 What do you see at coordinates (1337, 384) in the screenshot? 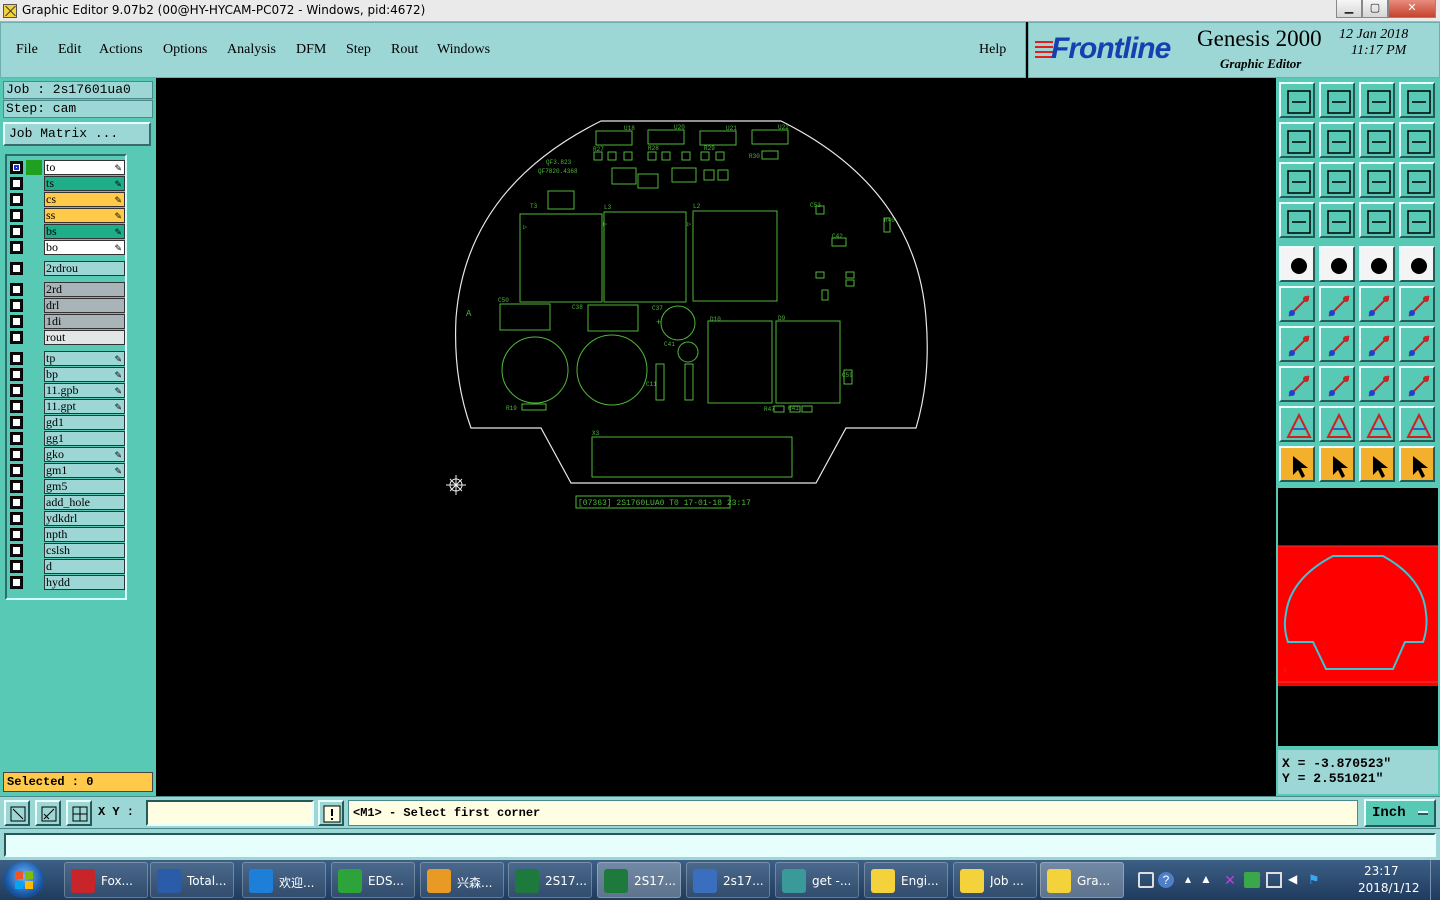
I see `align-line-button` at bounding box center [1337, 384].